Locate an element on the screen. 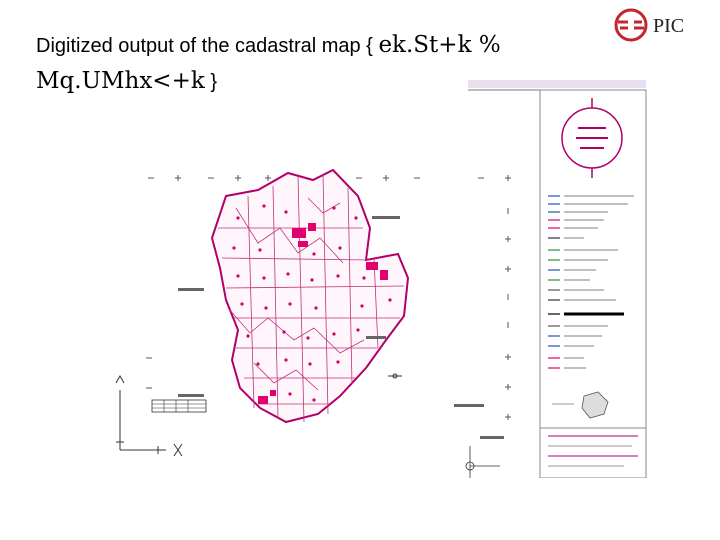  scale-bar is located at coordinates (179, 406).